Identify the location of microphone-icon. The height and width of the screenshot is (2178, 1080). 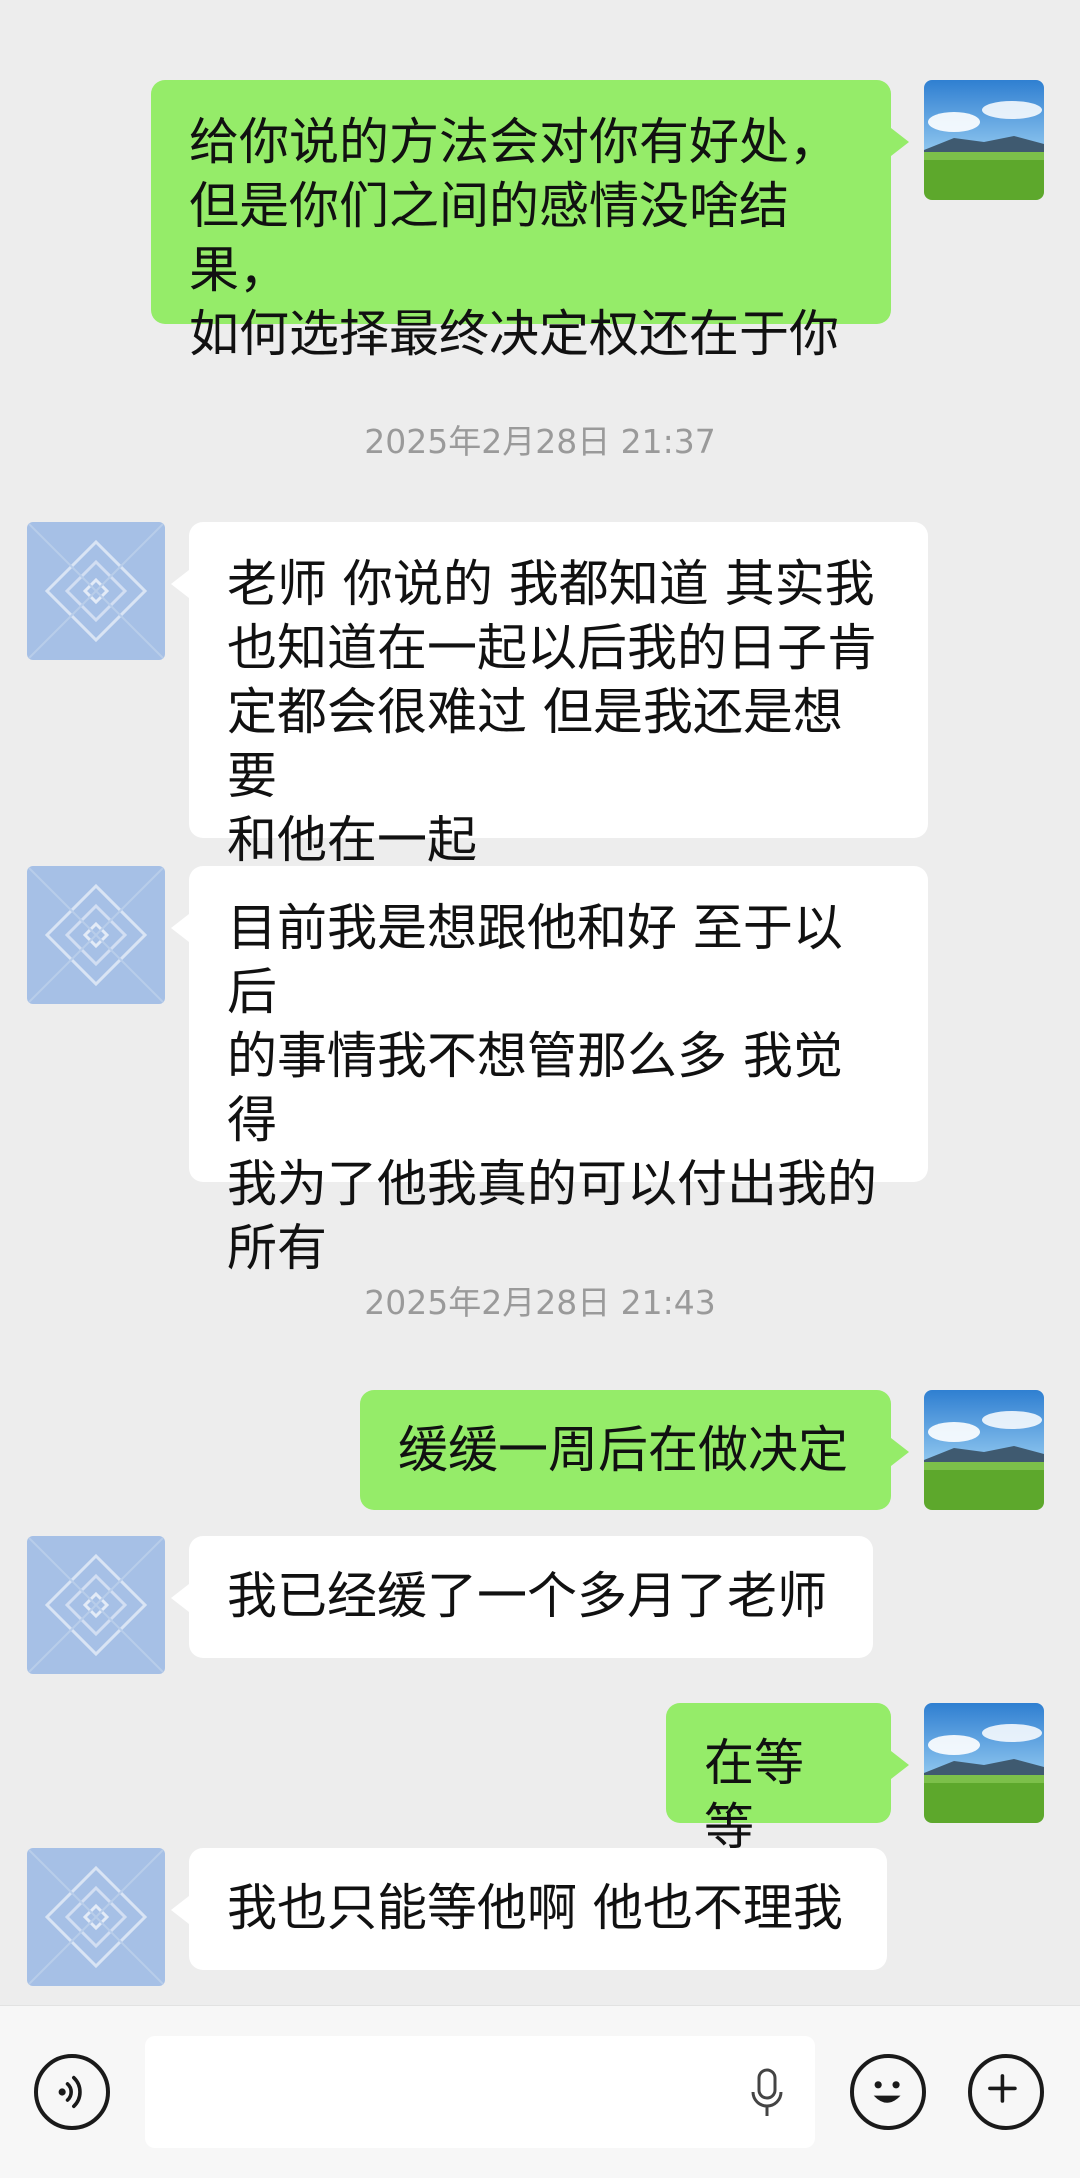
(767, 2094).